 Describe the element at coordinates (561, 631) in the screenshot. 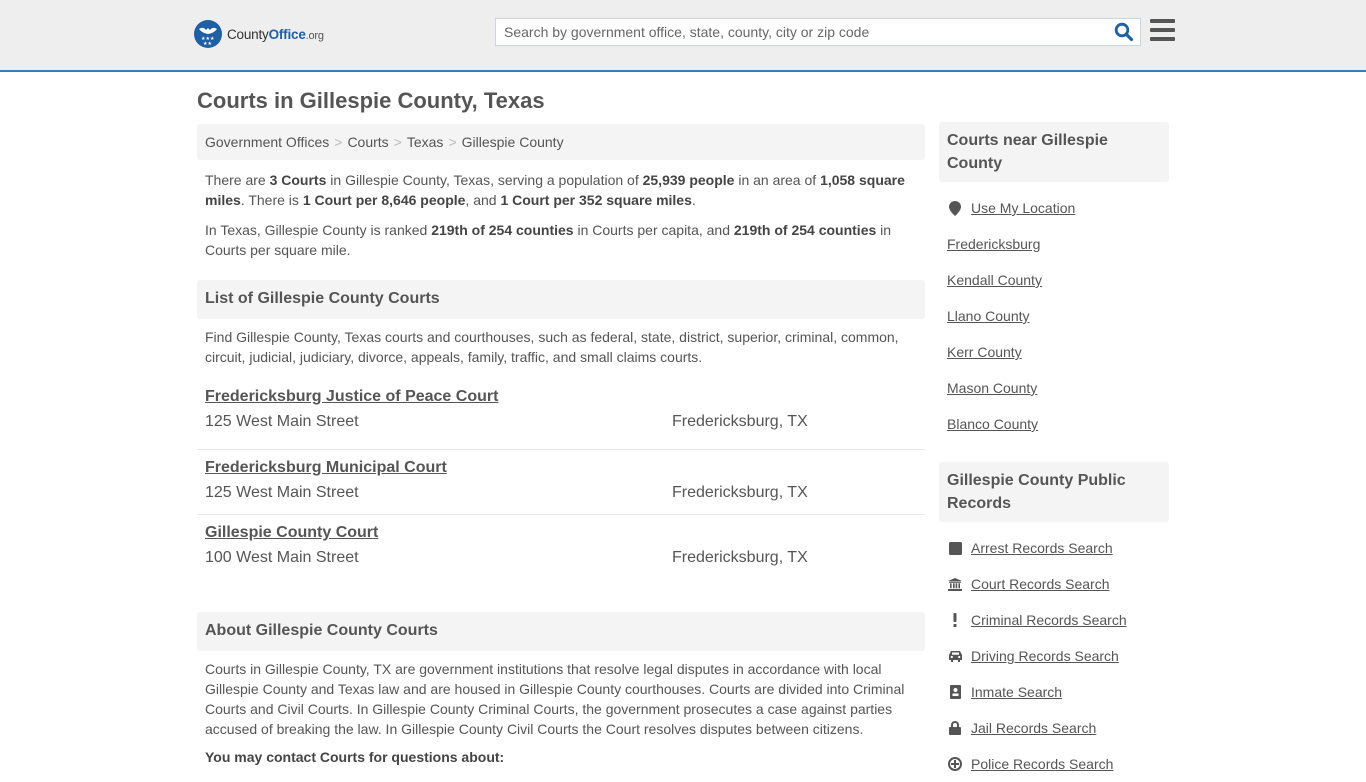

I see `about-section-heading: About Gillespie County Courts` at that location.